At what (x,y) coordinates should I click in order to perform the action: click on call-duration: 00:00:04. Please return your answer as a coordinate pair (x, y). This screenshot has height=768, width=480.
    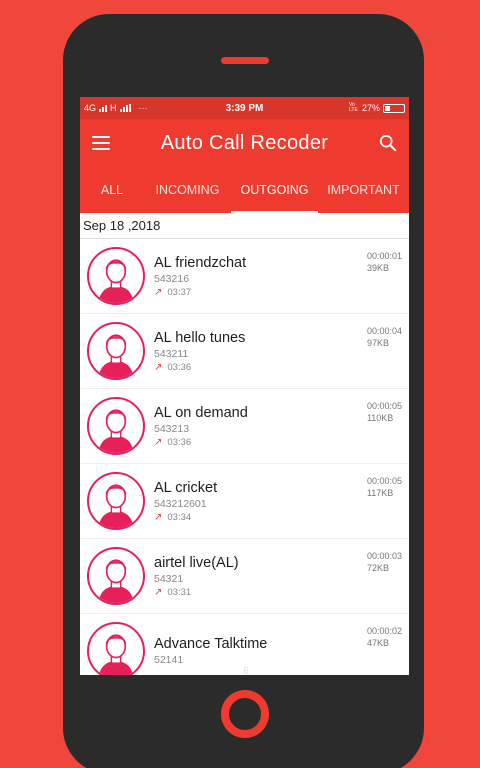
    Looking at the image, I should click on (384, 331).